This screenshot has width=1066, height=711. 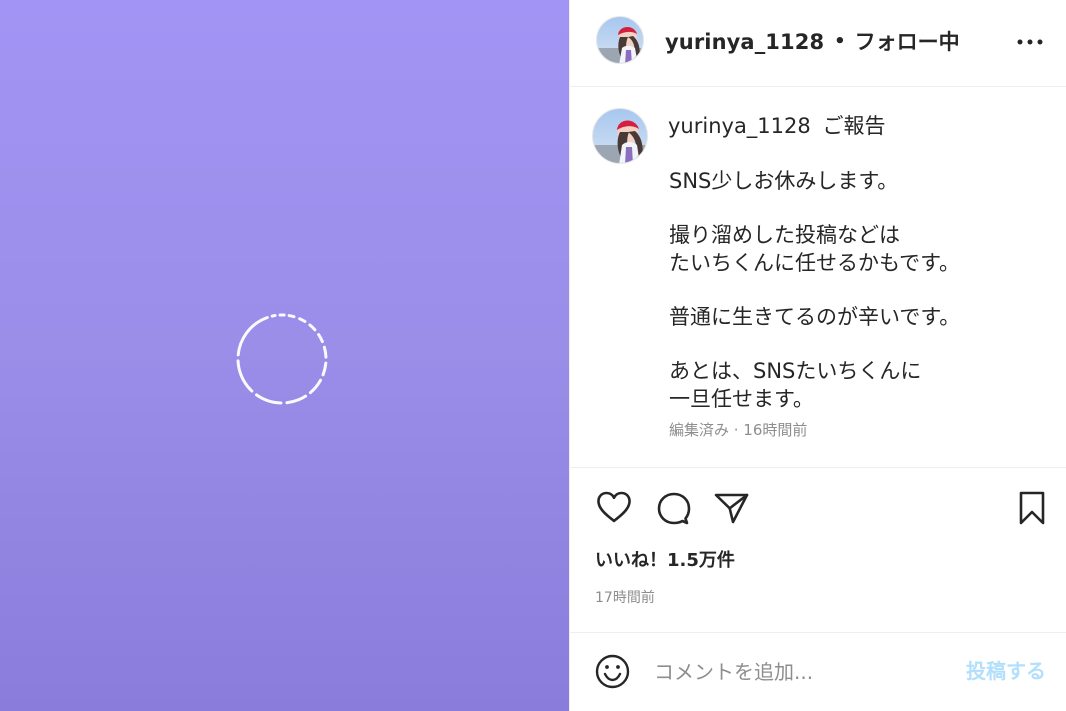 What do you see at coordinates (907, 42) in the screenshot?
I see `follow-status: フォロー中` at bounding box center [907, 42].